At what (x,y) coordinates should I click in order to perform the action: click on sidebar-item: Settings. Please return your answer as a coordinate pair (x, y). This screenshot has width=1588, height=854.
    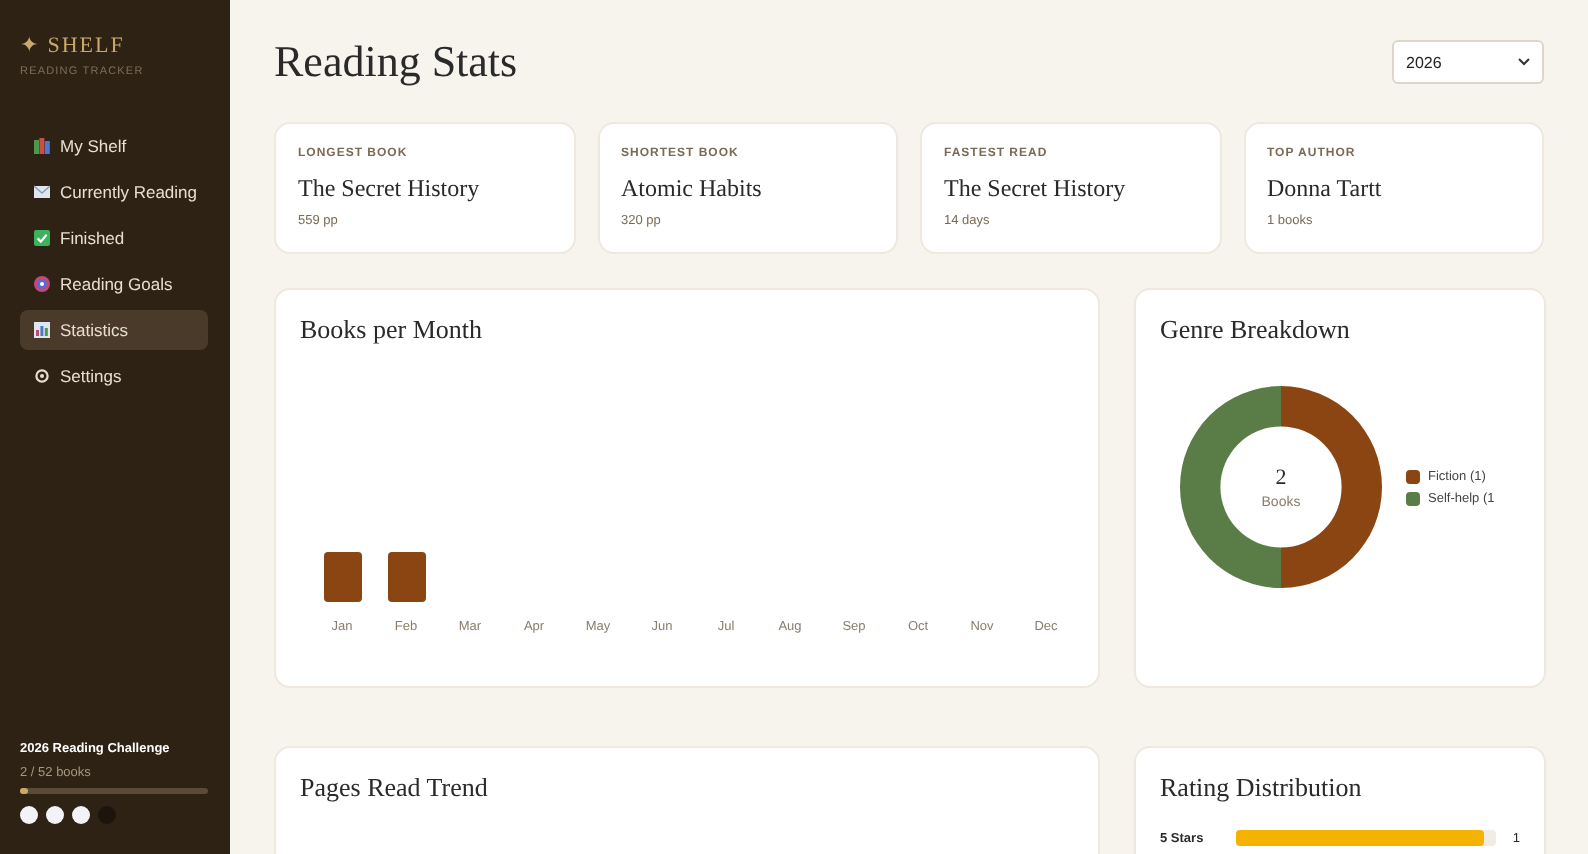
    Looking at the image, I should click on (114, 376).